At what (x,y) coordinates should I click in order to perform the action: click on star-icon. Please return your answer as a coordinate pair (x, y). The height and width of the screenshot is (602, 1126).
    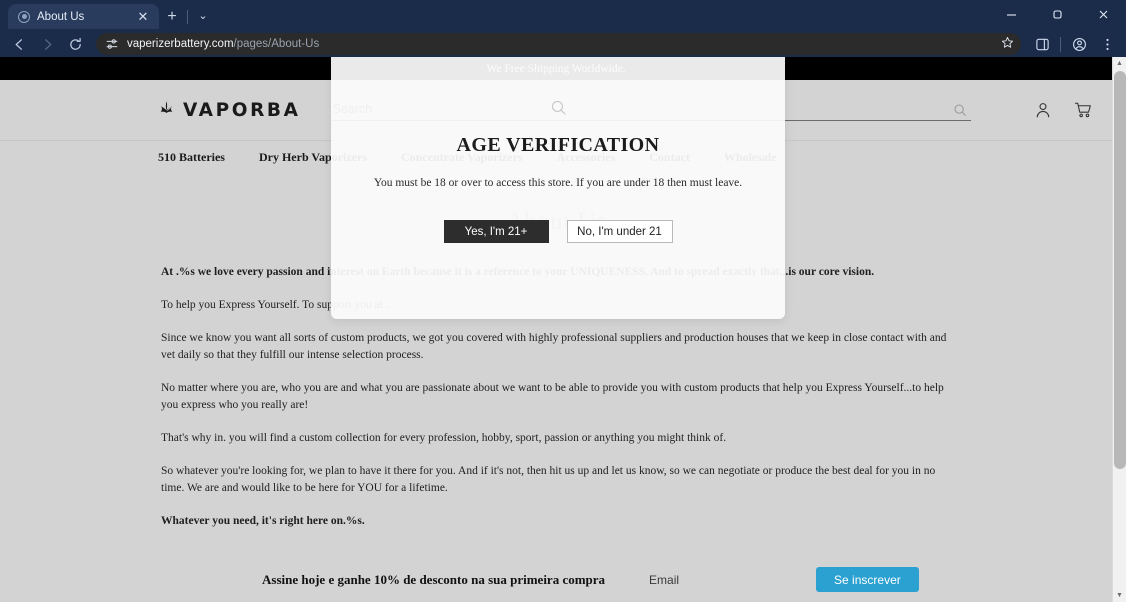
    Looking at the image, I should click on (1007, 44).